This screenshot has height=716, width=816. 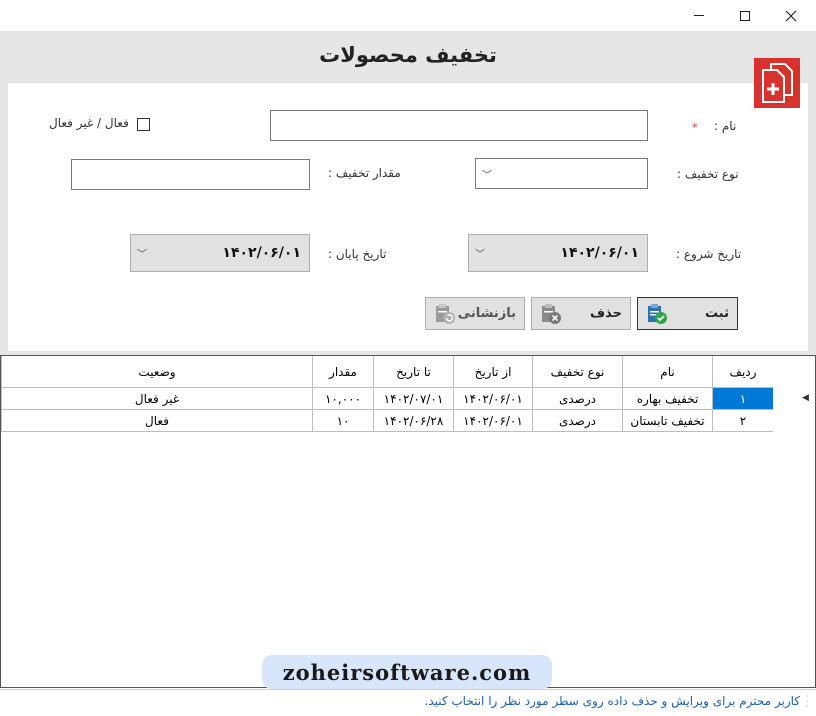 I want to click on maximize-button, so click(x=745, y=15).